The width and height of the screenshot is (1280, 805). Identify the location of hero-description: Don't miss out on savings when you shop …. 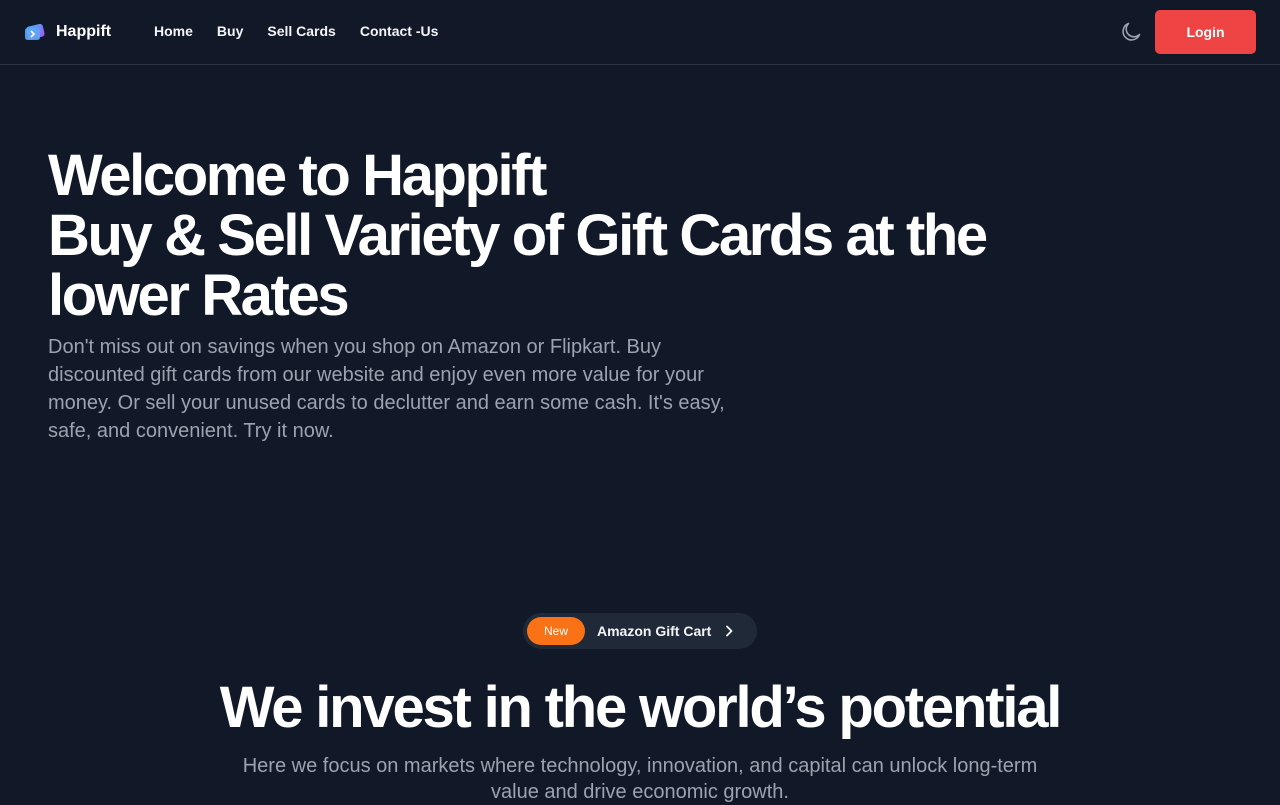
(386, 389).